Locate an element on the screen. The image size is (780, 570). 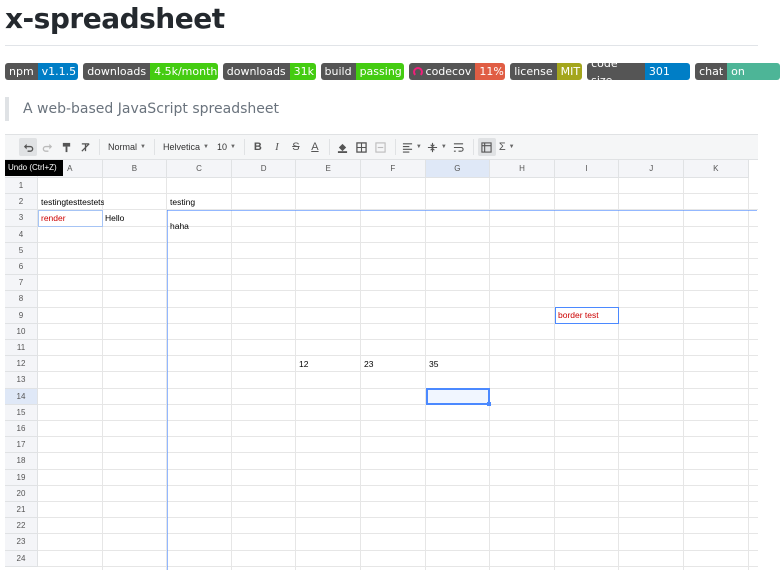
cell-c3: haha is located at coordinates (199, 226).